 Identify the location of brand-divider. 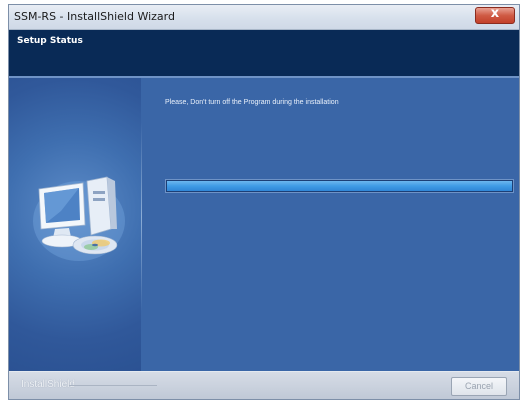
(113, 385).